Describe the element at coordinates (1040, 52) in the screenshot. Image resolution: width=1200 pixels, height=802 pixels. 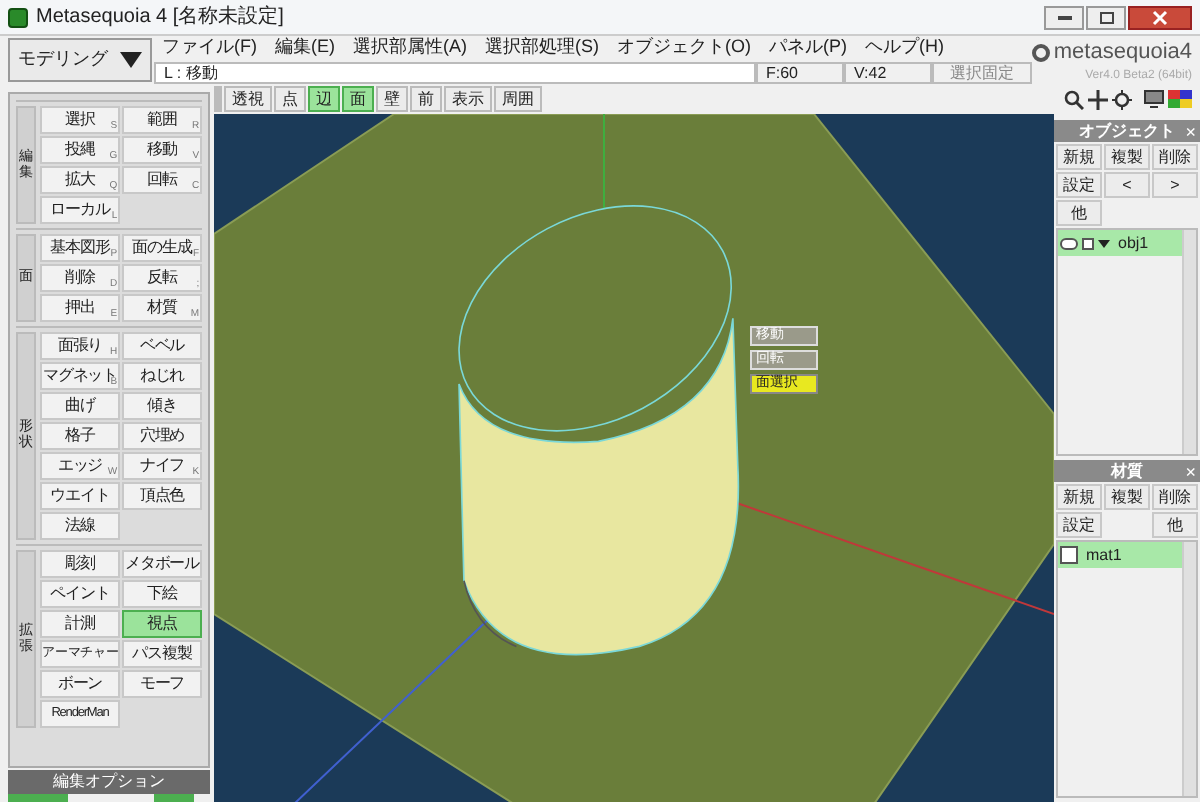
I see `logo-icon` at that location.